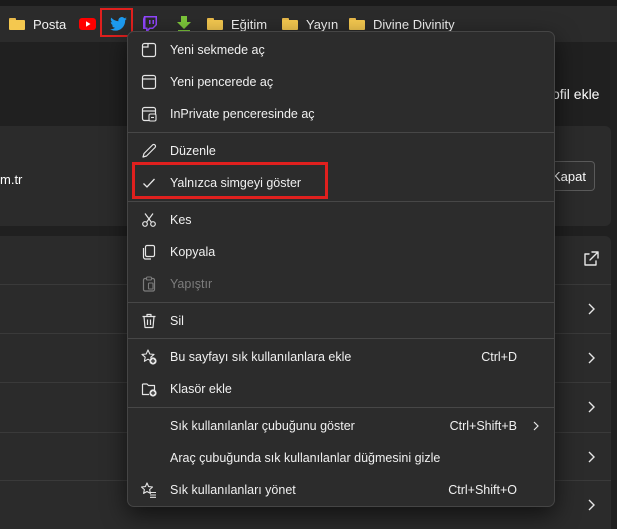 This screenshot has width=617, height=529. Describe the element at coordinates (483, 426) in the screenshot. I see `menu-shortcut: Ctrl+Shift+B` at that location.